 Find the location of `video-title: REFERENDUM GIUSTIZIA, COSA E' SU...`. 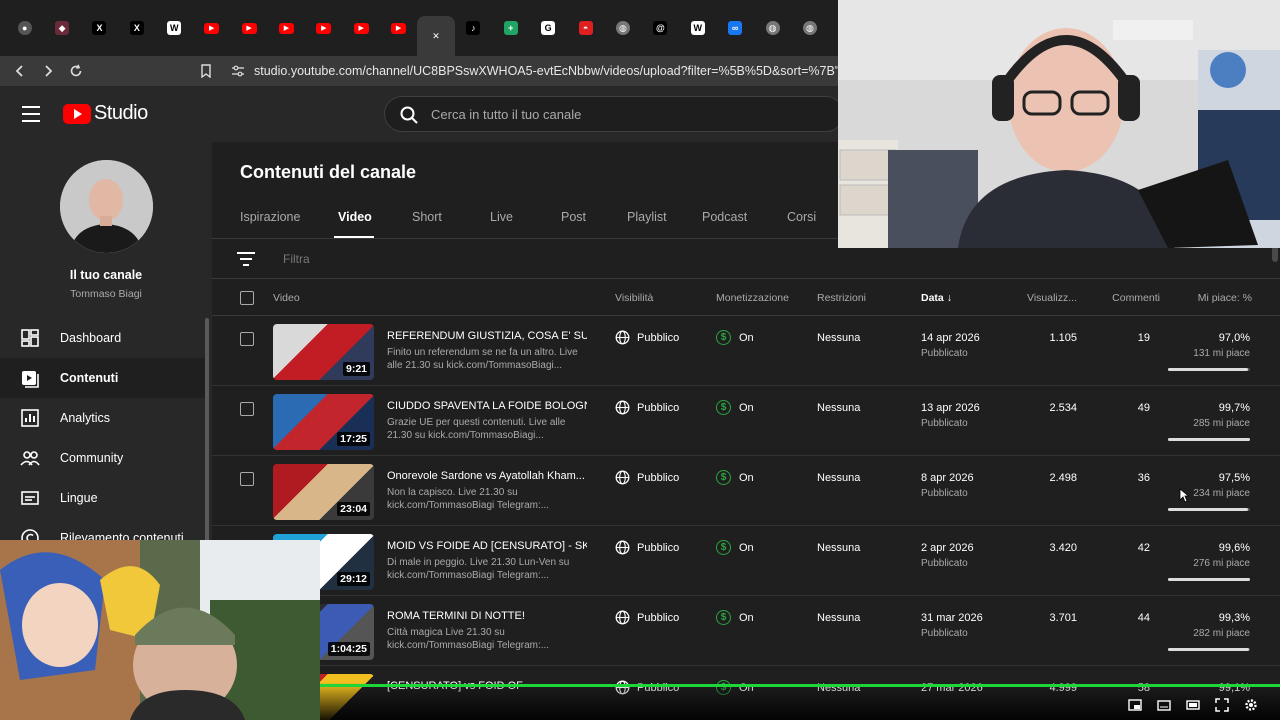

video-title: REFERENDUM GIUSTIZIA, COSA E' SU... is located at coordinates (487, 336).